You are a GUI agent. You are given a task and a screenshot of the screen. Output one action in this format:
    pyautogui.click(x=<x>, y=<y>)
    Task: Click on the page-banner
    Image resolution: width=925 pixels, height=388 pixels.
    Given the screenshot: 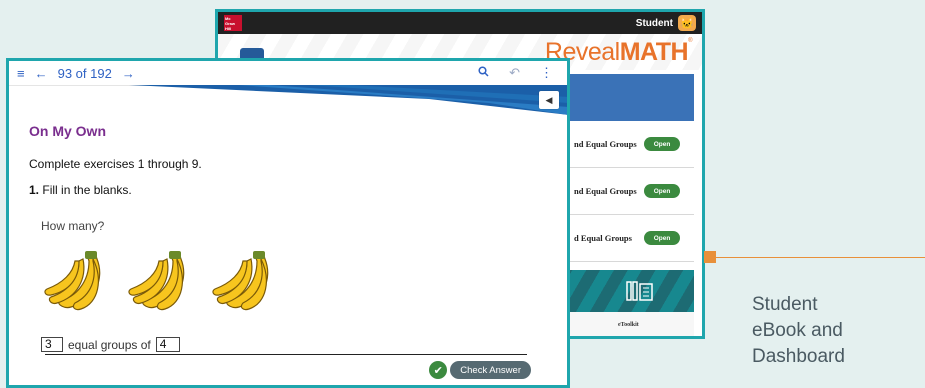 What is the action you would take?
    pyautogui.click(x=288, y=100)
    